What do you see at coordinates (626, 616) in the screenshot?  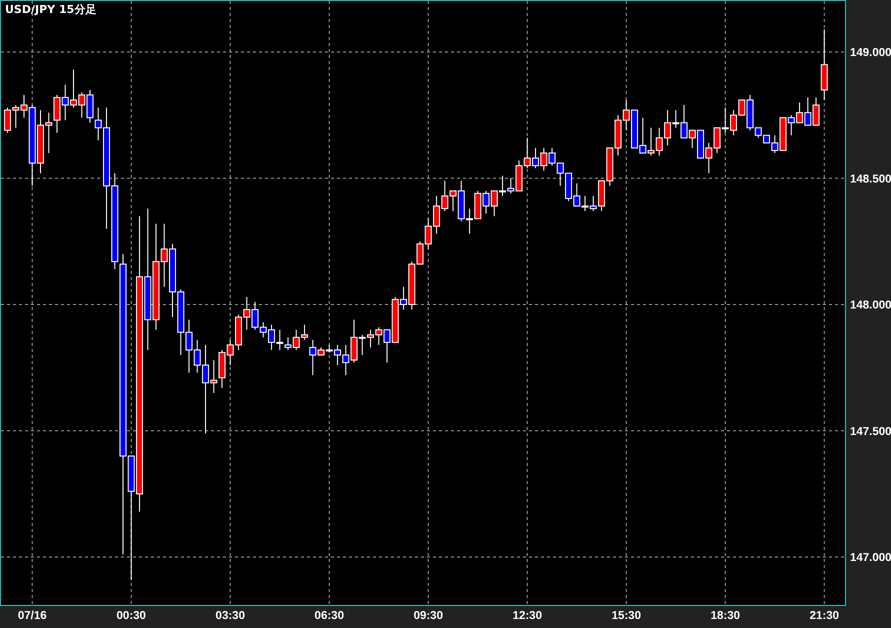 I see `axis-label: 15:30` at bounding box center [626, 616].